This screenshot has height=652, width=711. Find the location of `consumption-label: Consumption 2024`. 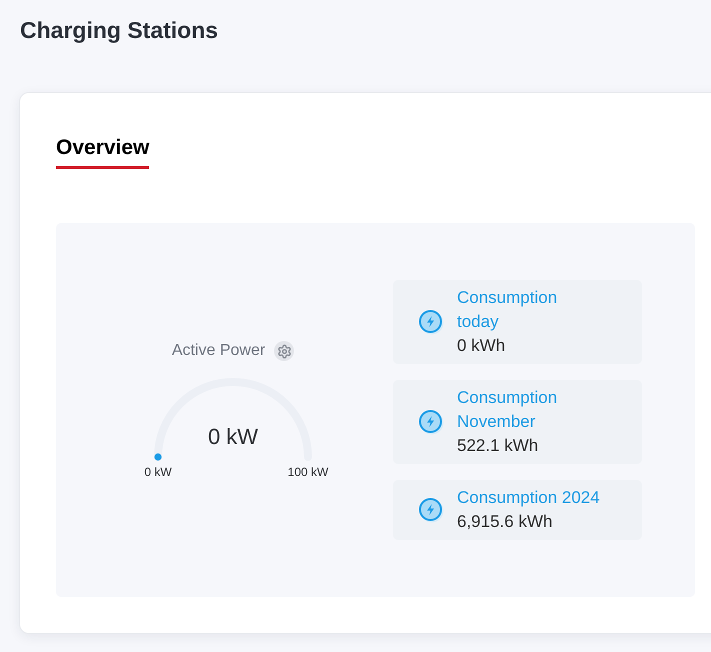

consumption-label: Consumption 2024 is located at coordinates (528, 498).